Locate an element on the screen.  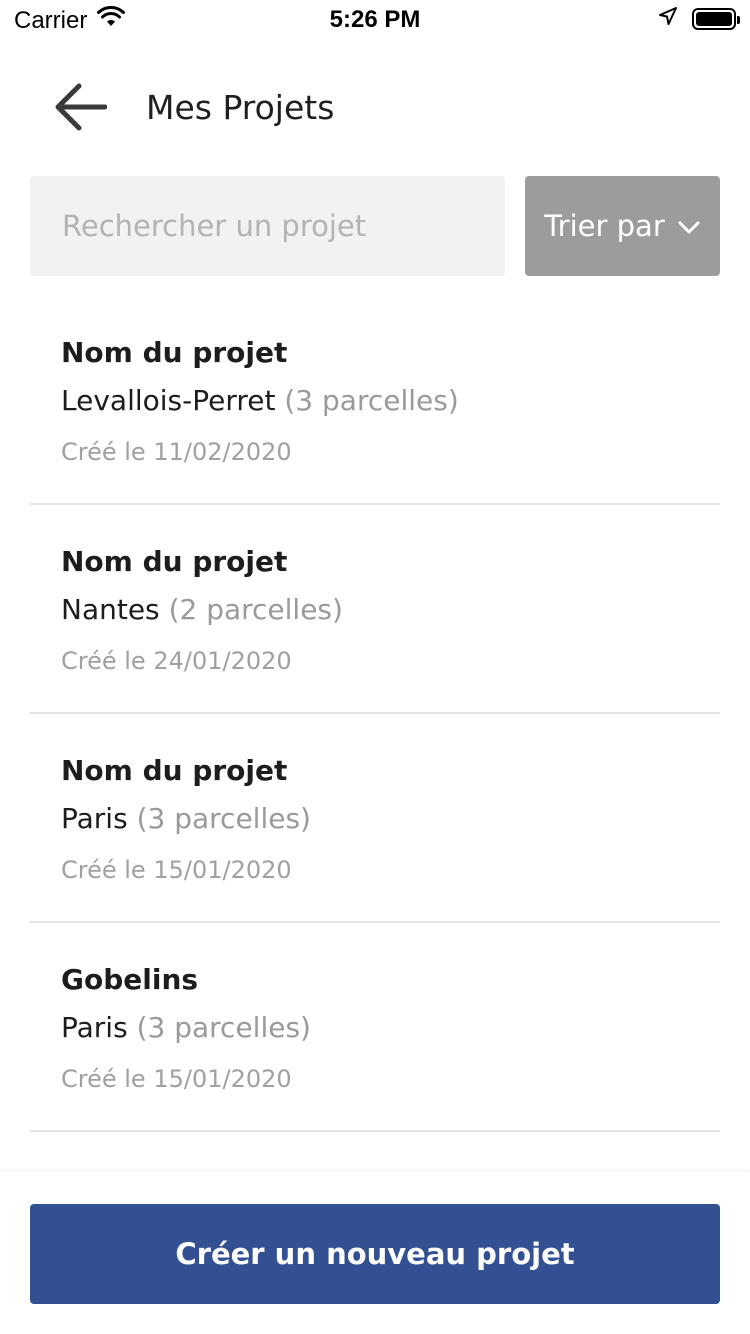
back-button is located at coordinates (80, 109).